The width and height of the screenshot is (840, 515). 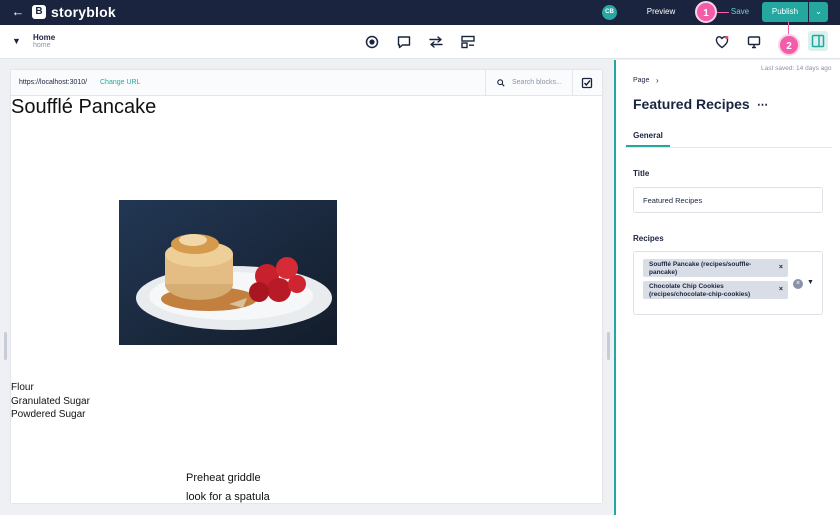 What do you see at coordinates (44, 37) in the screenshot?
I see `story-title: Home` at bounding box center [44, 37].